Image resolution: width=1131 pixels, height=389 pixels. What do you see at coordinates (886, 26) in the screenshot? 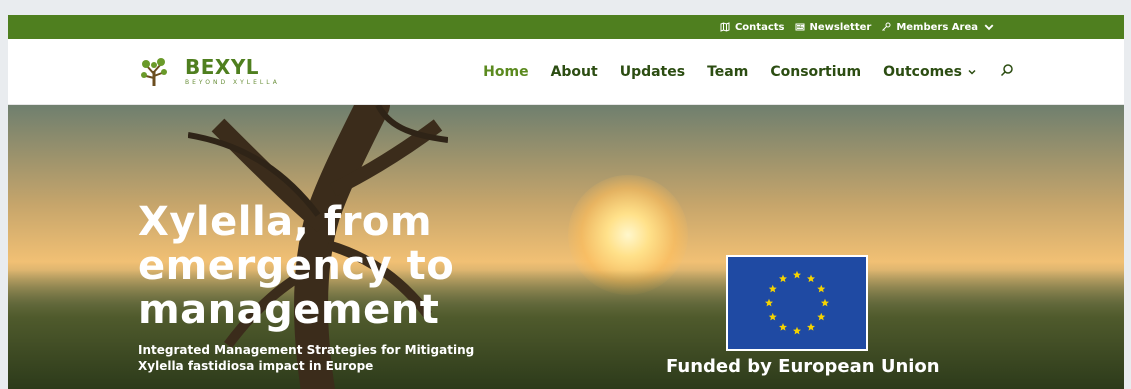
I see `key-icon` at bounding box center [886, 26].